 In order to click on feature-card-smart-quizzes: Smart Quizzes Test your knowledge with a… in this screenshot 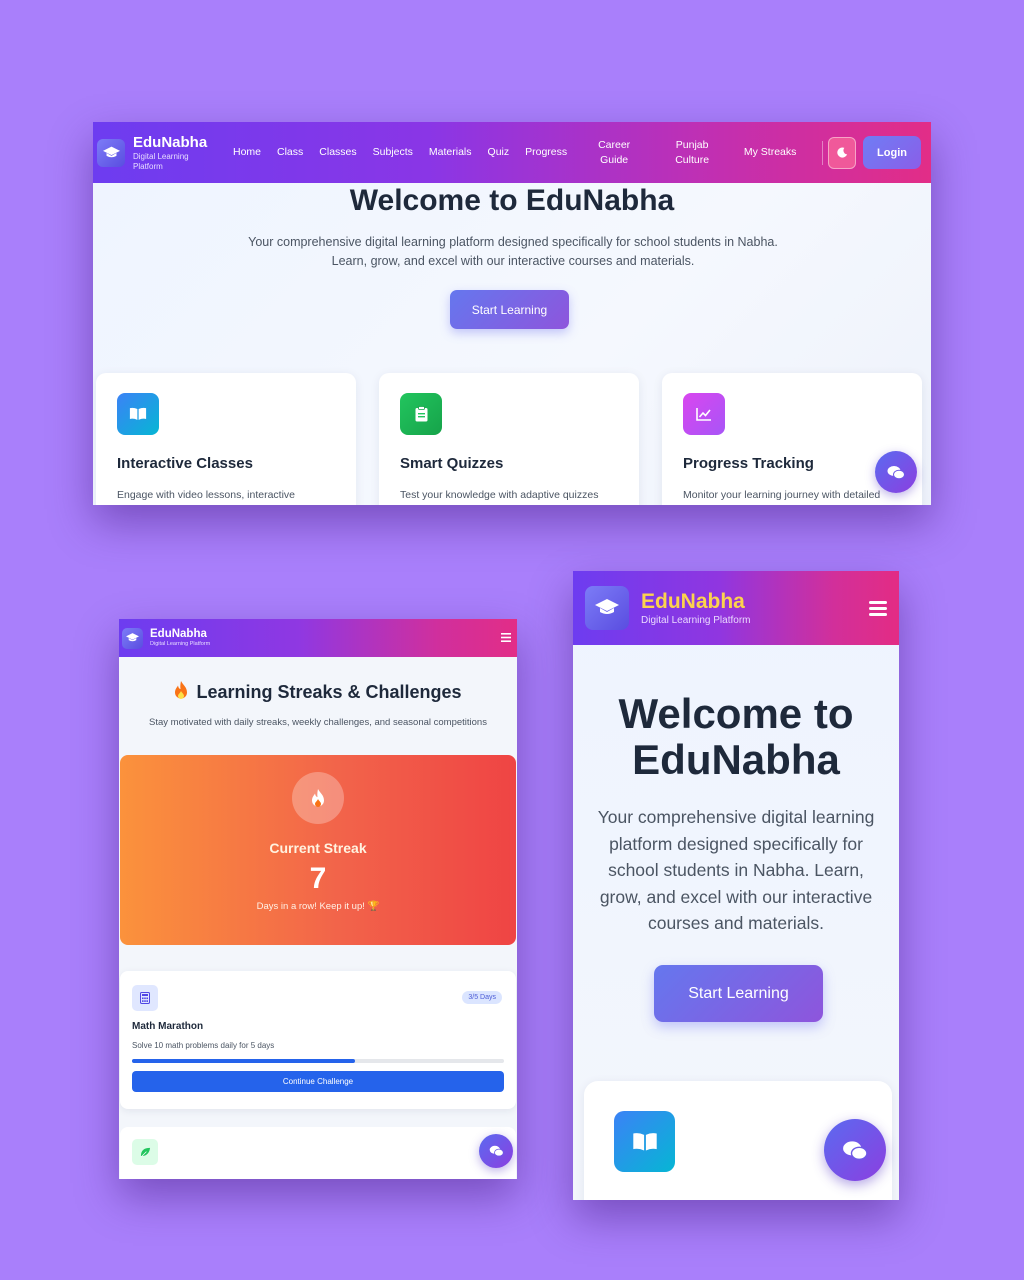, I will do `click(509, 439)`.